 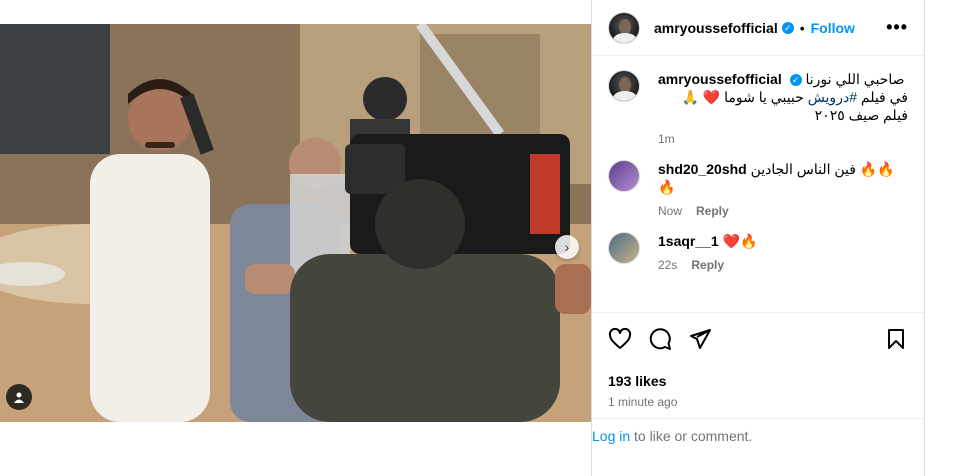 I want to click on caption-avatar, so click(x=624, y=86).